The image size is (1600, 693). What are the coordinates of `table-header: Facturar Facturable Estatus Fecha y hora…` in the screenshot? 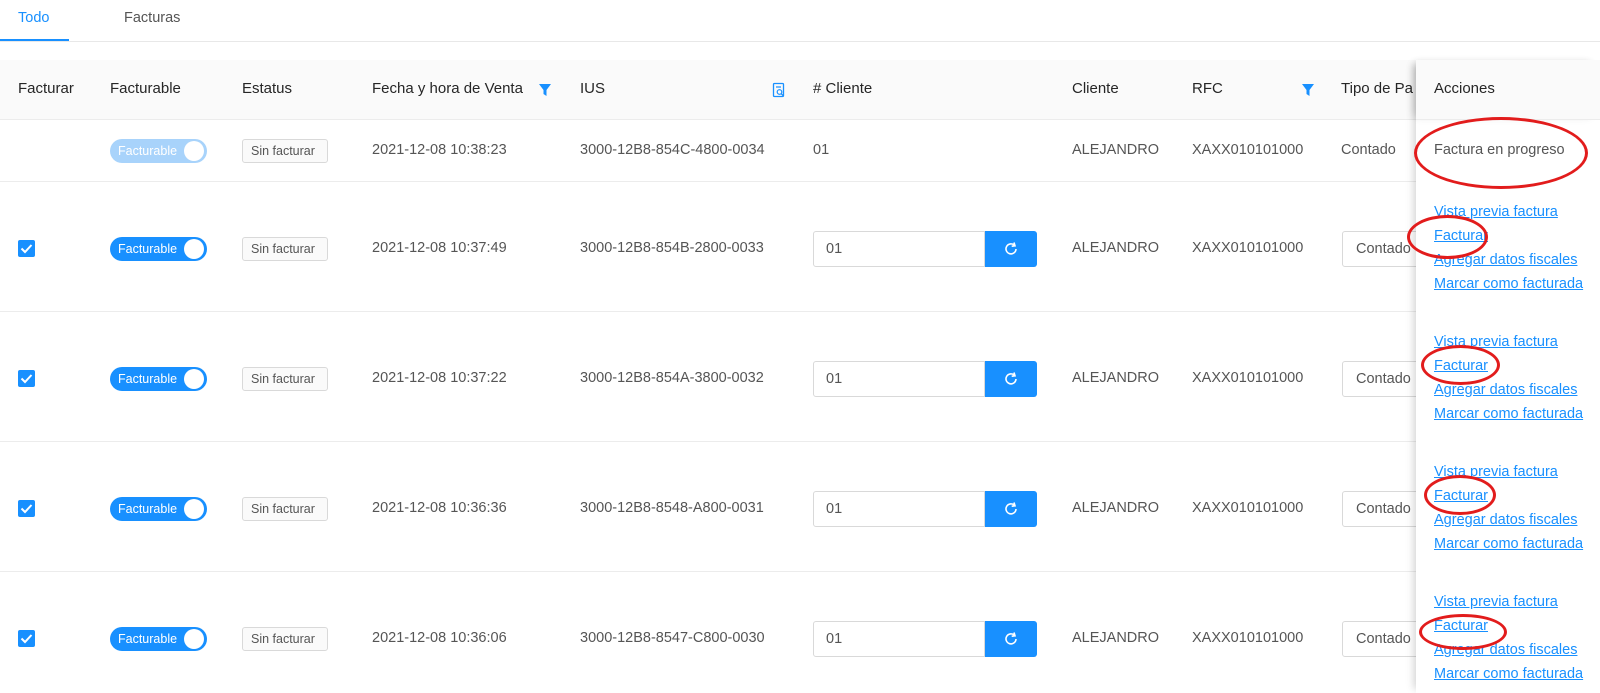 It's located at (800, 90).